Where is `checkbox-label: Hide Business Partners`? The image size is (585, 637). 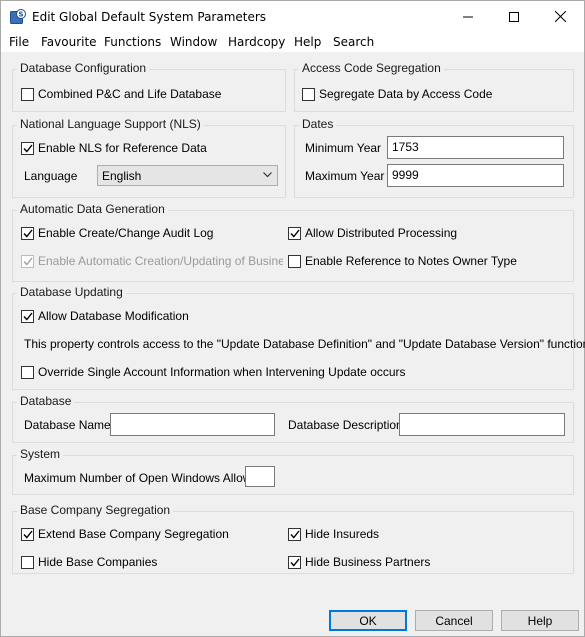 checkbox-label: Hide Business Partners is located at coordinates (368, 562).